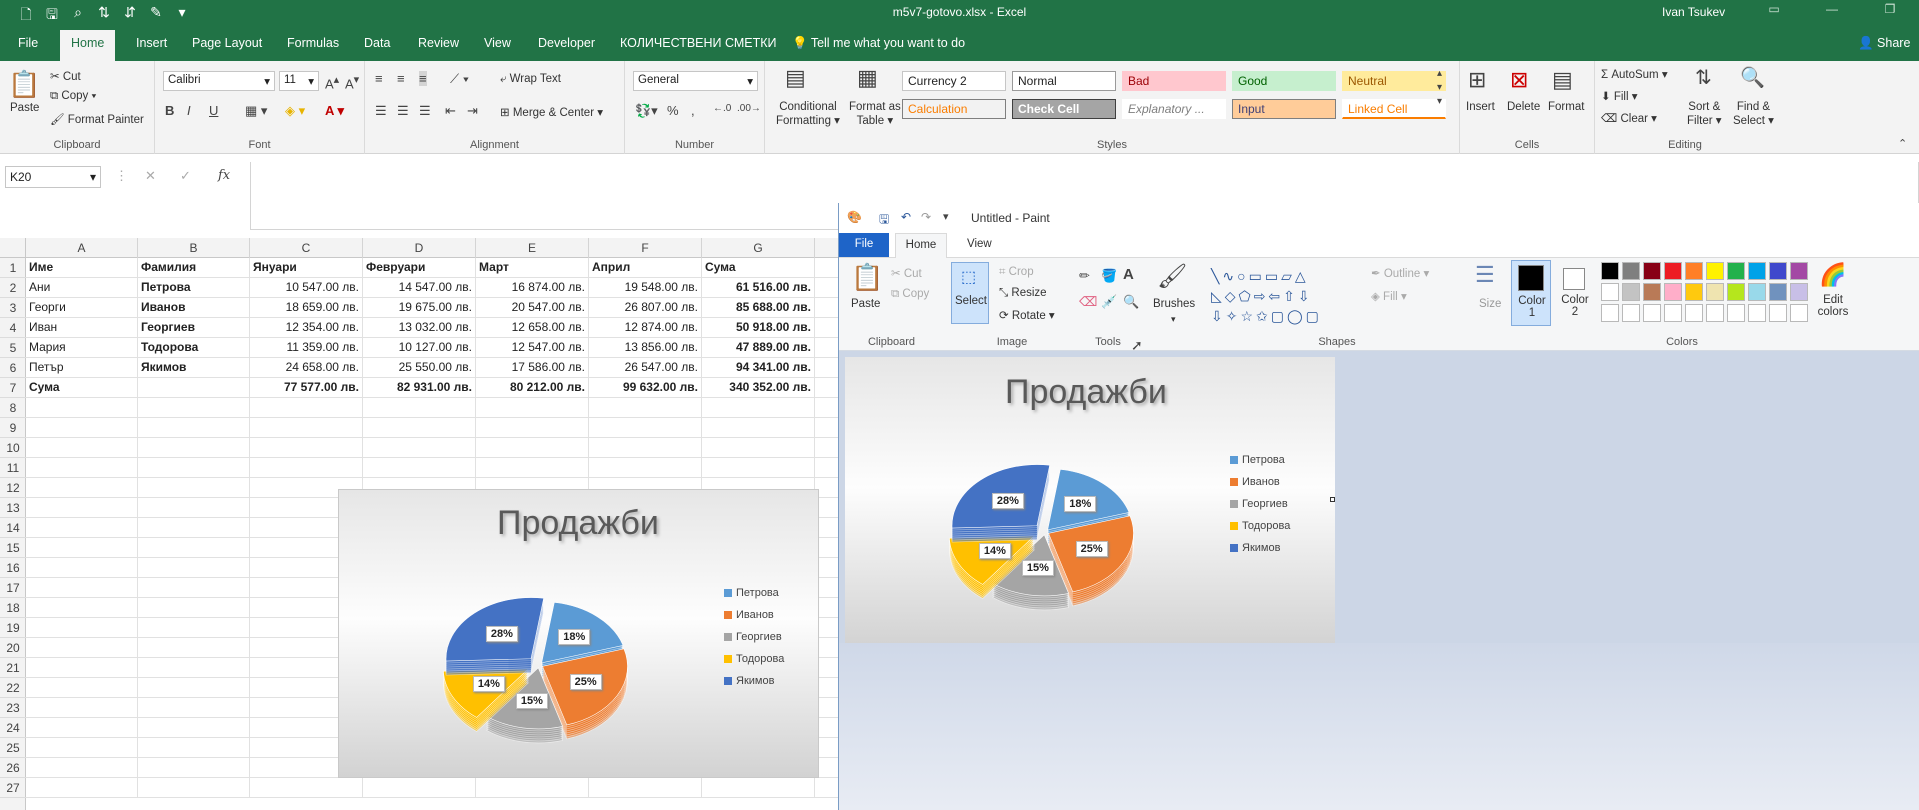 The image size is (1919, 810). What do you see at coordinates (646, 111) in the screenshot?
I see `currency-icon: 💱▾` at bounding box center [646, 111].